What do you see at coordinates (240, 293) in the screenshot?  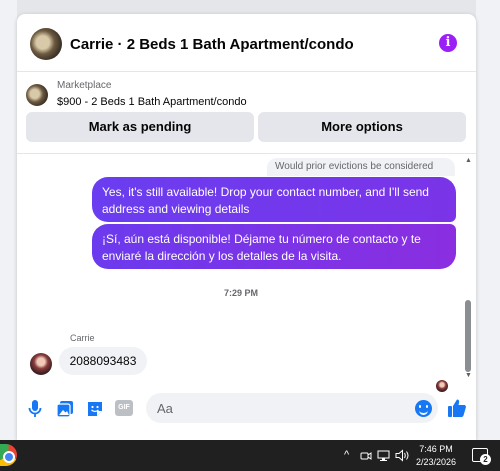 I see `message-timestamp: 7:29 PM` at bounding box center [240, 293].